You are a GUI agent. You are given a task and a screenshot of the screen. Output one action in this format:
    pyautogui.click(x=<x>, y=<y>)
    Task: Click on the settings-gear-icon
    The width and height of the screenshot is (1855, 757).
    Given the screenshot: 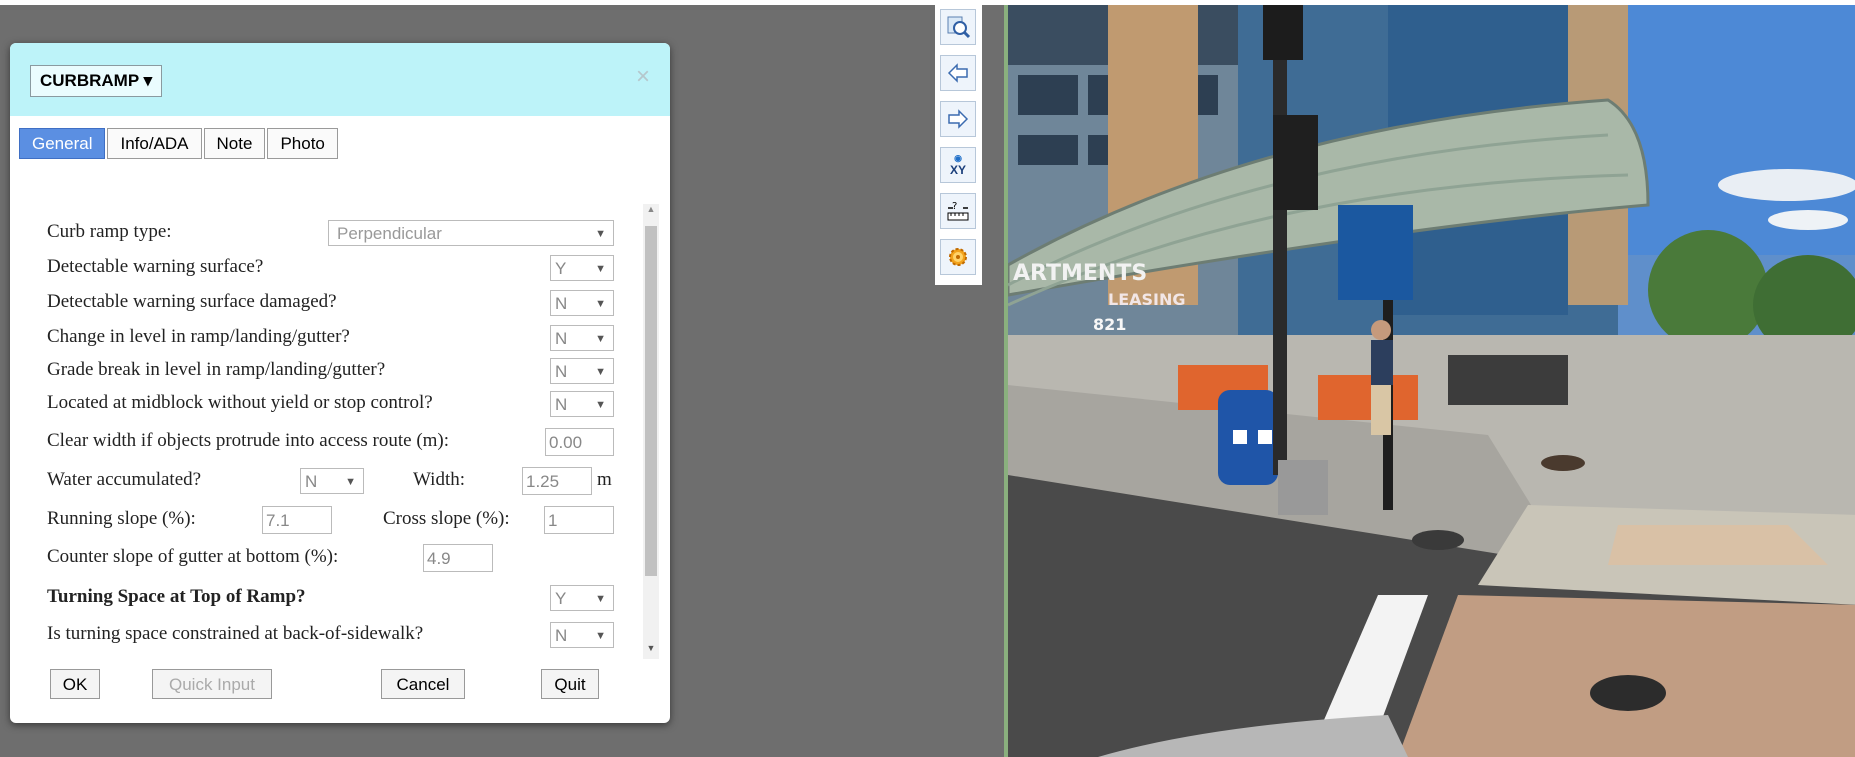 What is the action you would take?
    pyautogui.click(x=958, y=257)
    